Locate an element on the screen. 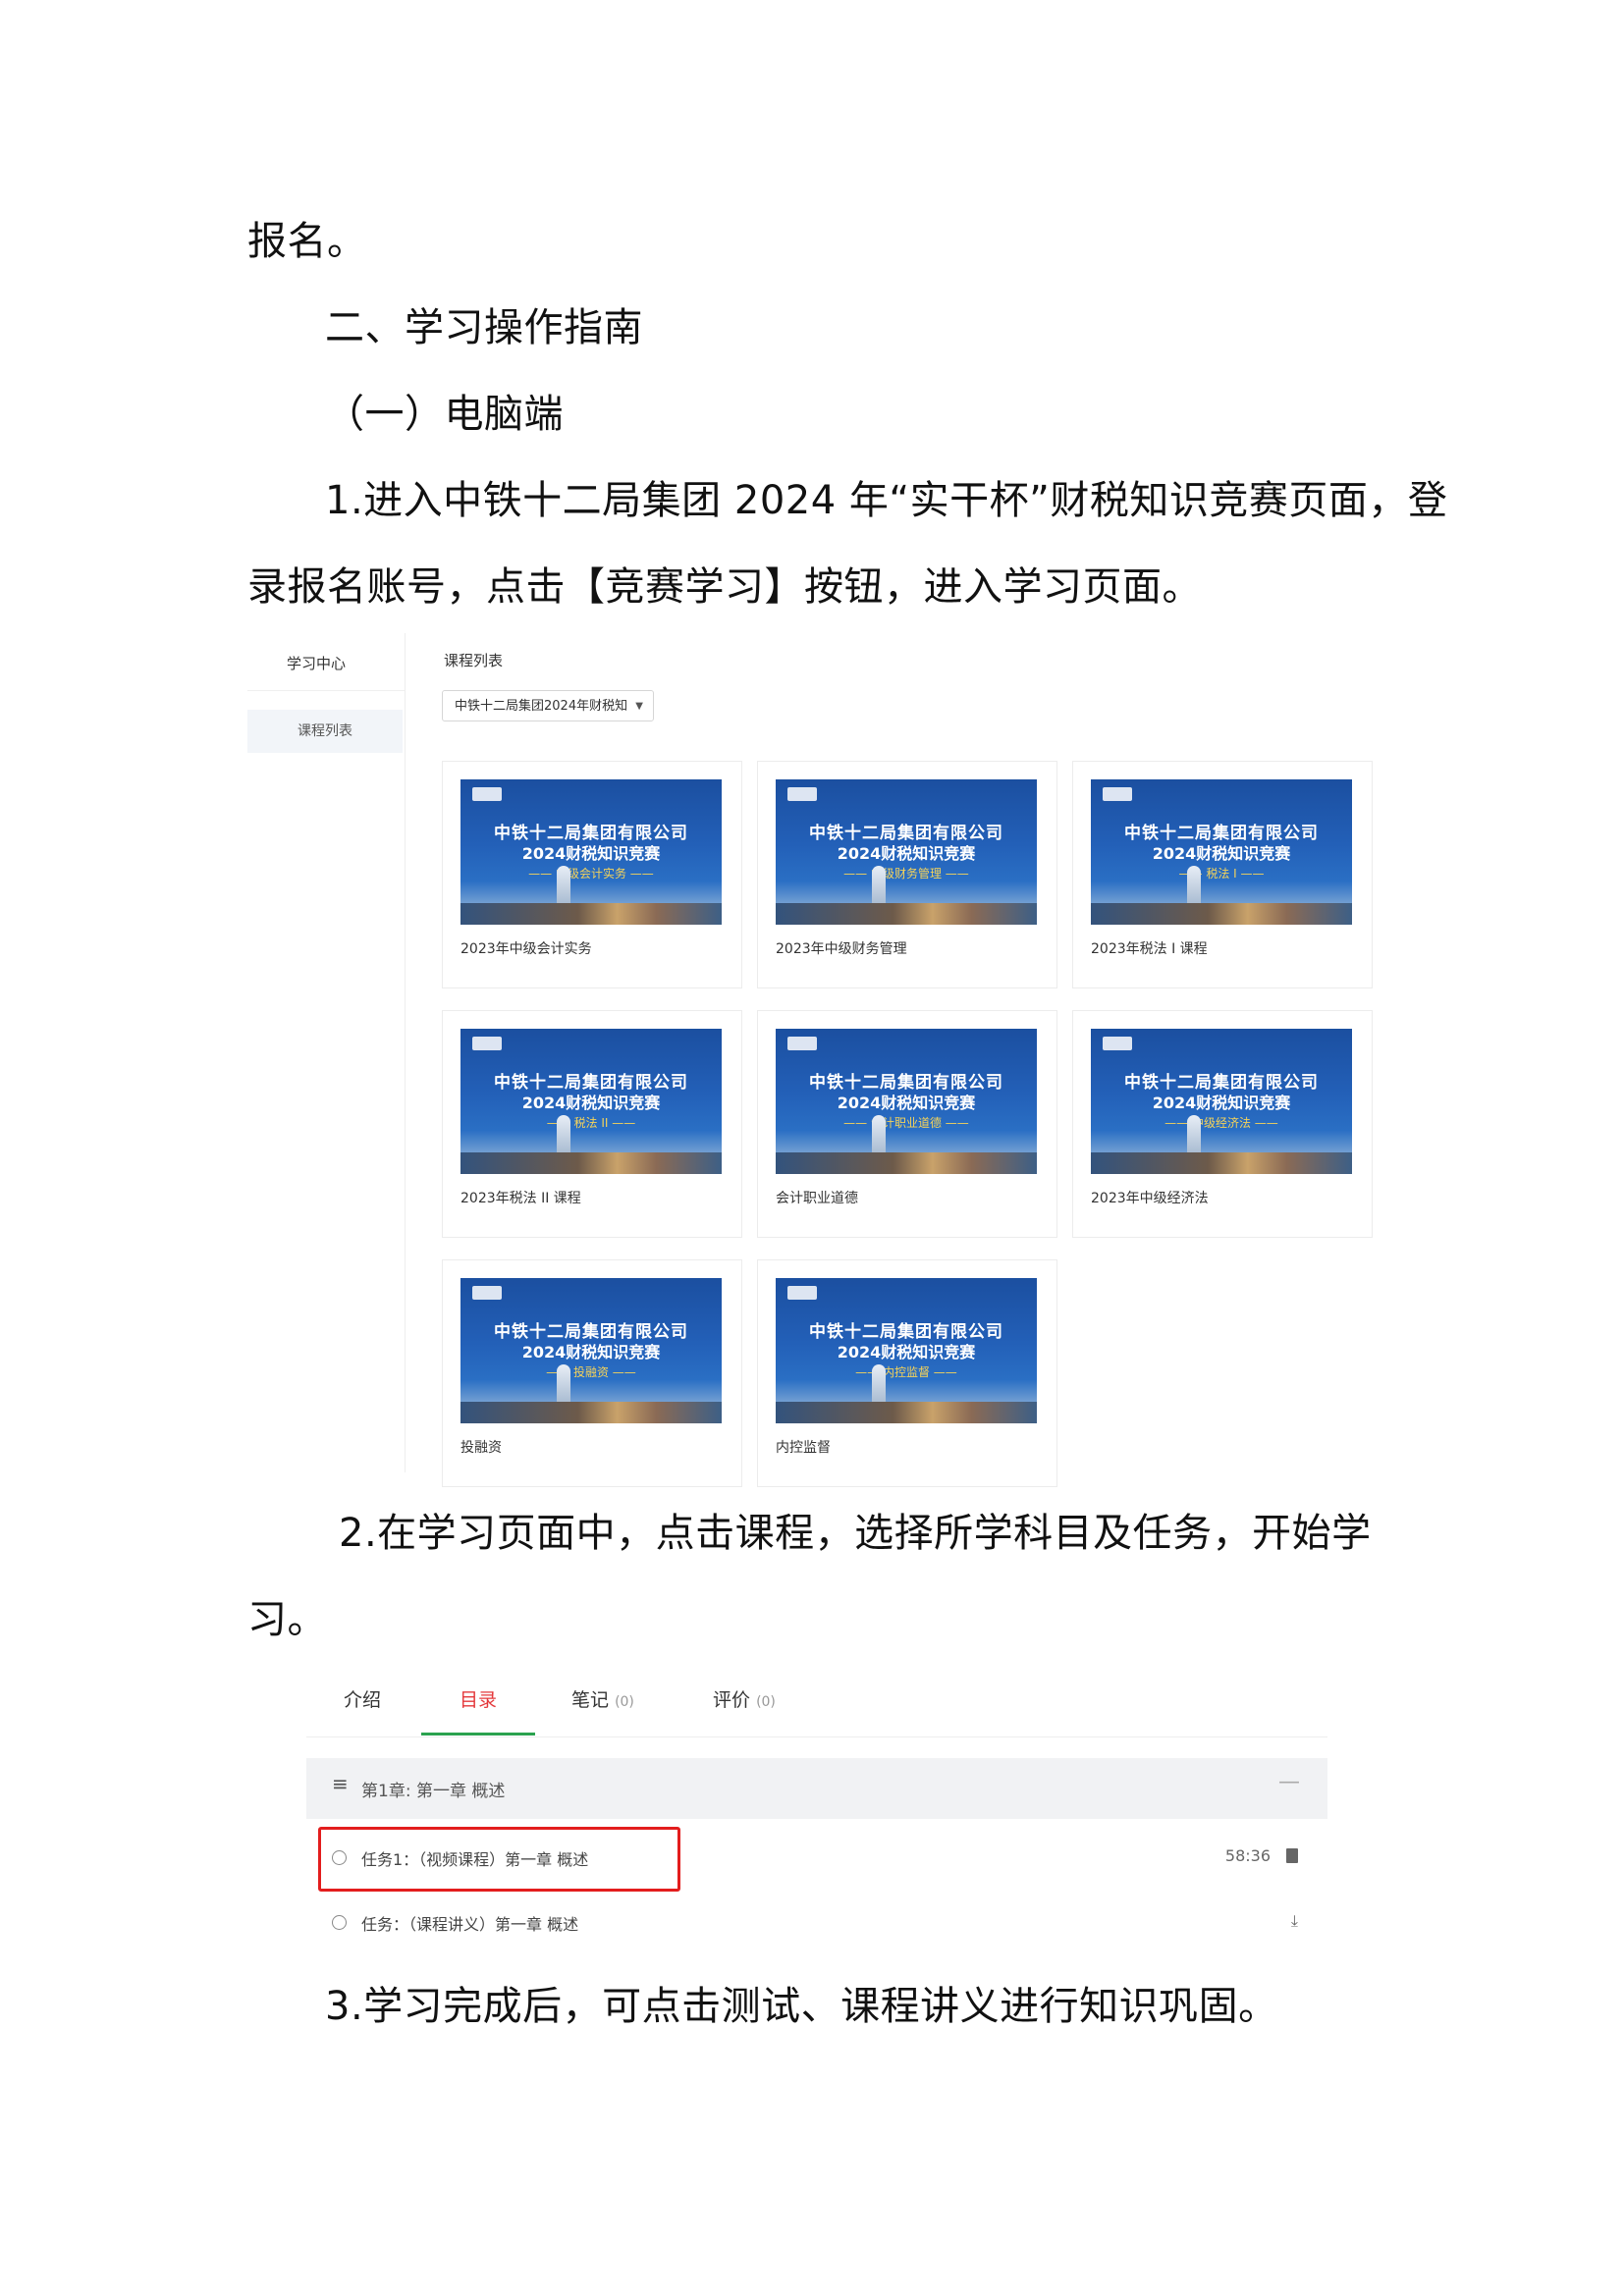 This screenshot has height=2296, width=1624. course-banner: 中铁十二局集团有限公司 2024财税知识竞赛 —— 税法 I —— is located at coordinates (1221, 852).